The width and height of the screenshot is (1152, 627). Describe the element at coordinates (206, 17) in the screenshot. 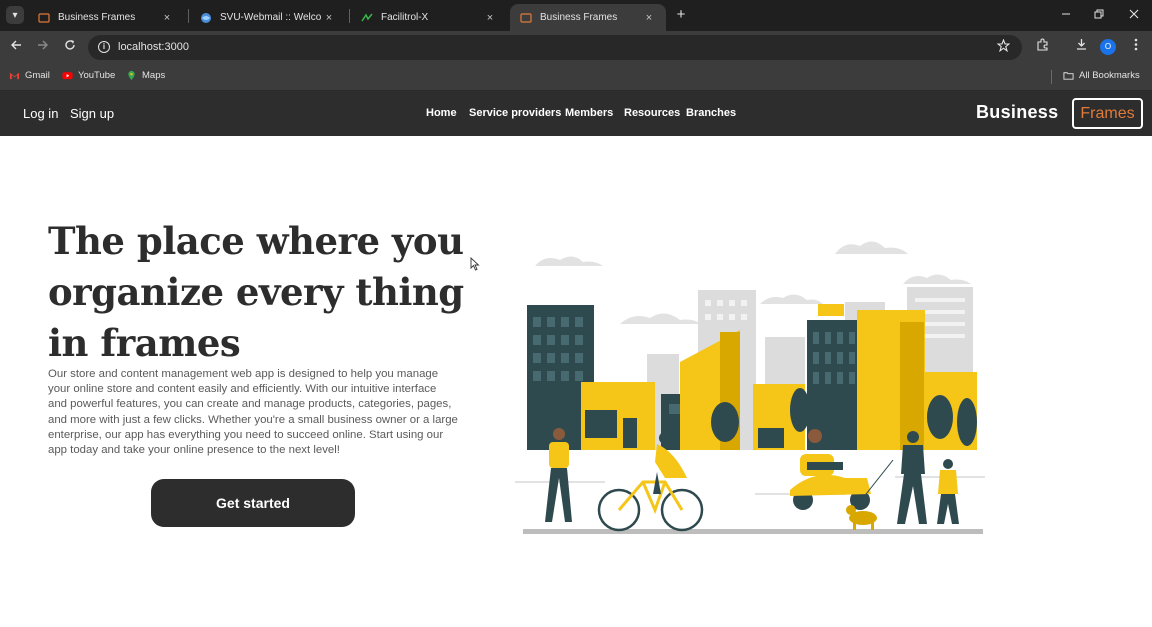

I see `webmail-favicon-icon` at that location.